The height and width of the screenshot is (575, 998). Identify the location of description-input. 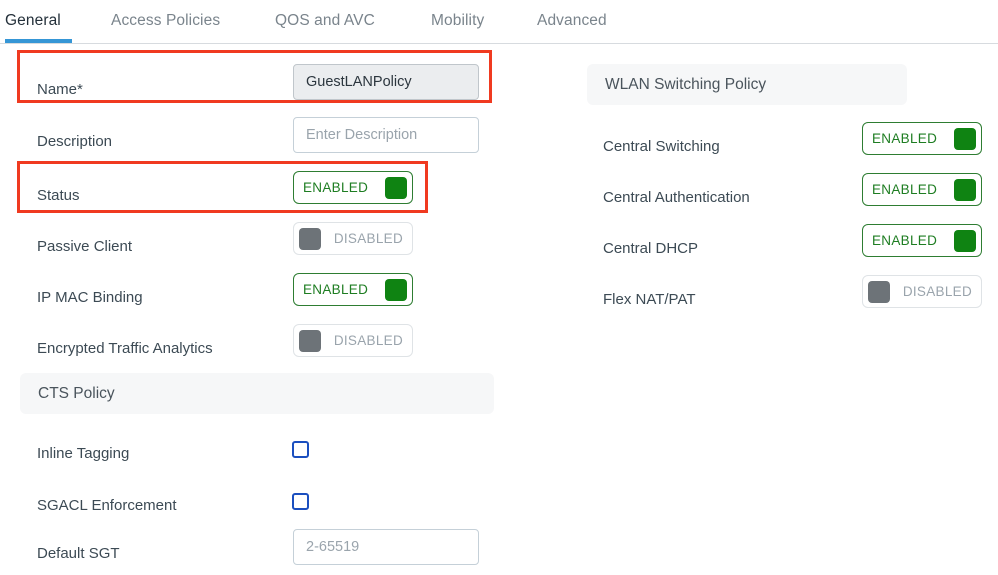
(386, 135).